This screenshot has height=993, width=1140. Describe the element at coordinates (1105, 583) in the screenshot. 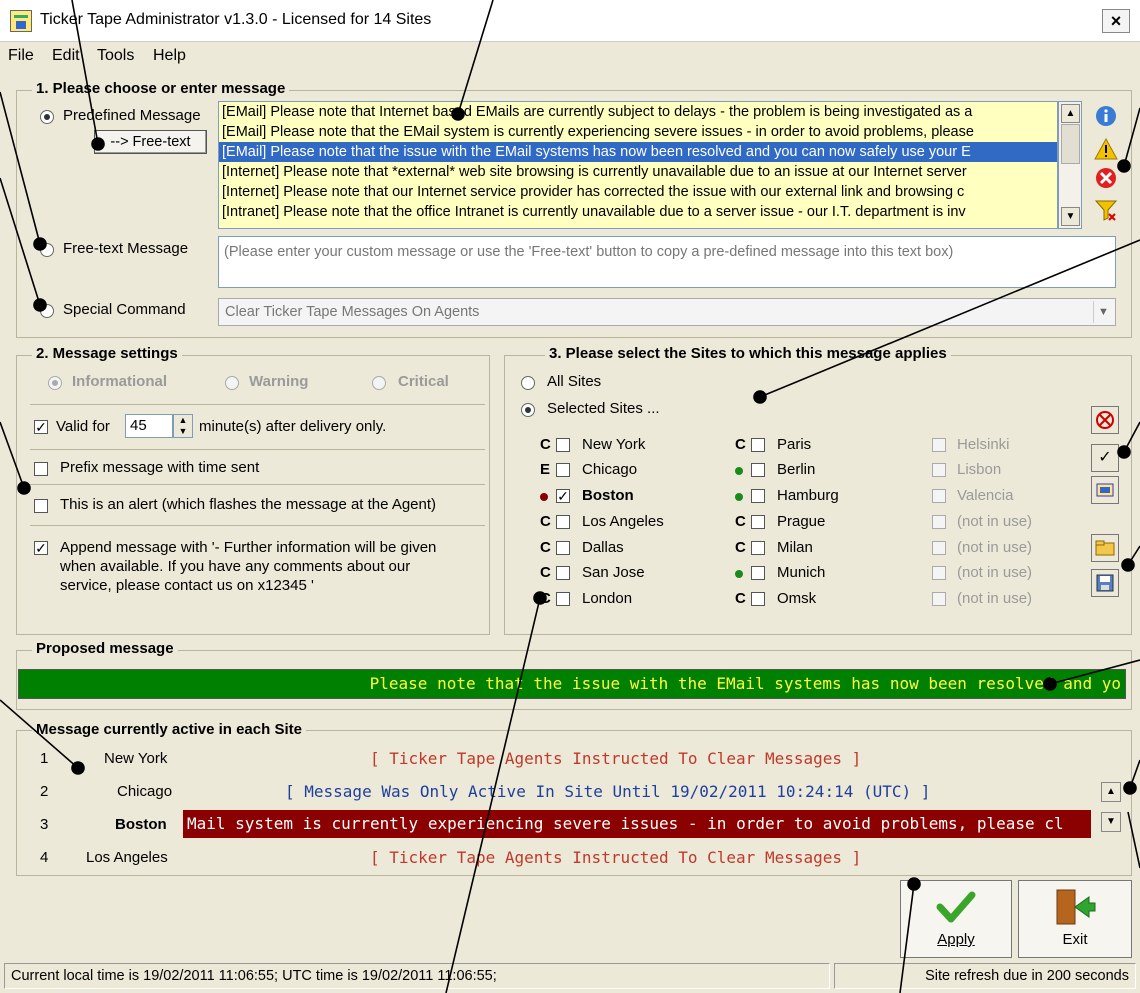

I see `save-disk-icon` at that location.